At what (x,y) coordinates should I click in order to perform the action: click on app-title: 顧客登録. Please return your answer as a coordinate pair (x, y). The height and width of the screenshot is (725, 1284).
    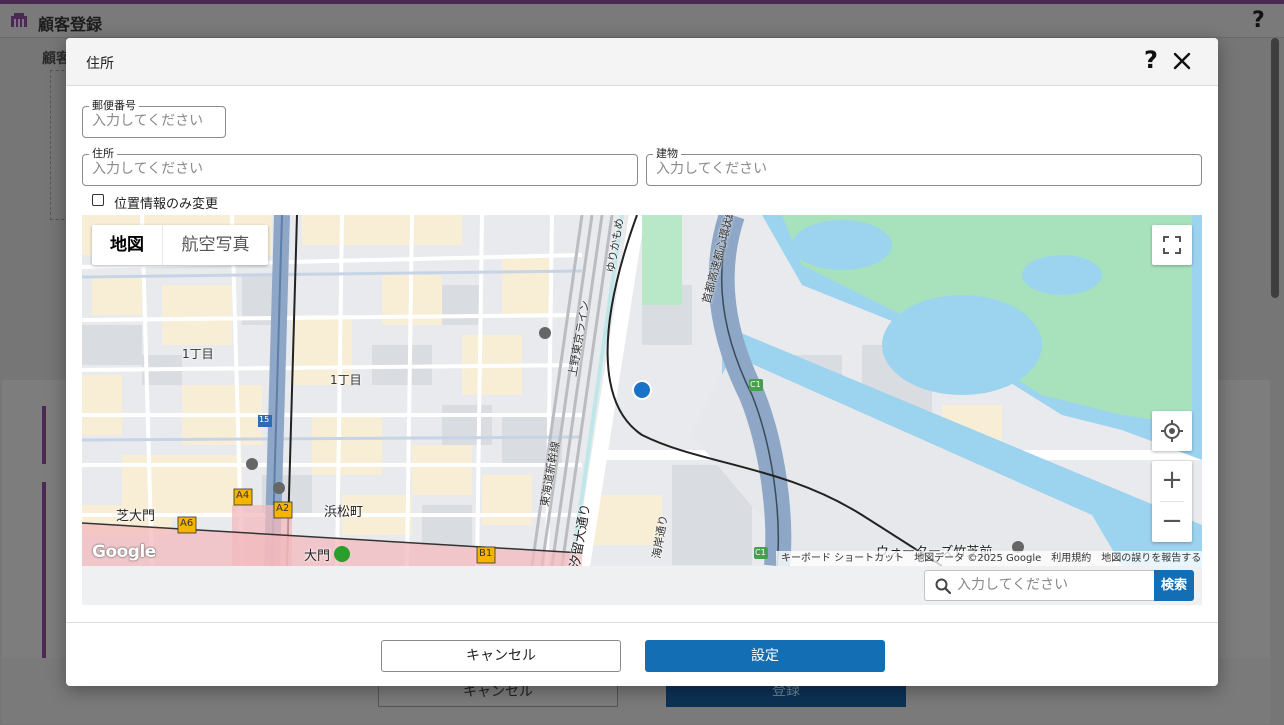
    Looking at the image, I should click on (70, 24).